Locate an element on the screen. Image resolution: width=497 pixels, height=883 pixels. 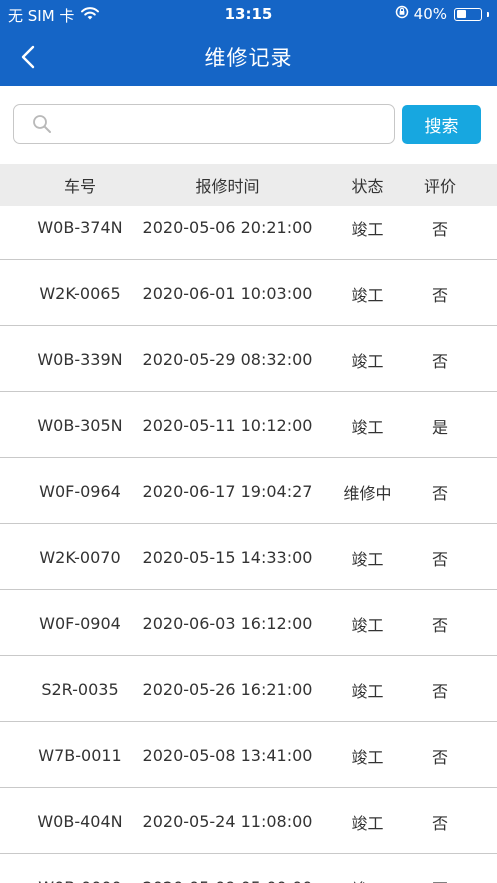
search-input is located at coordinates (223, 124).